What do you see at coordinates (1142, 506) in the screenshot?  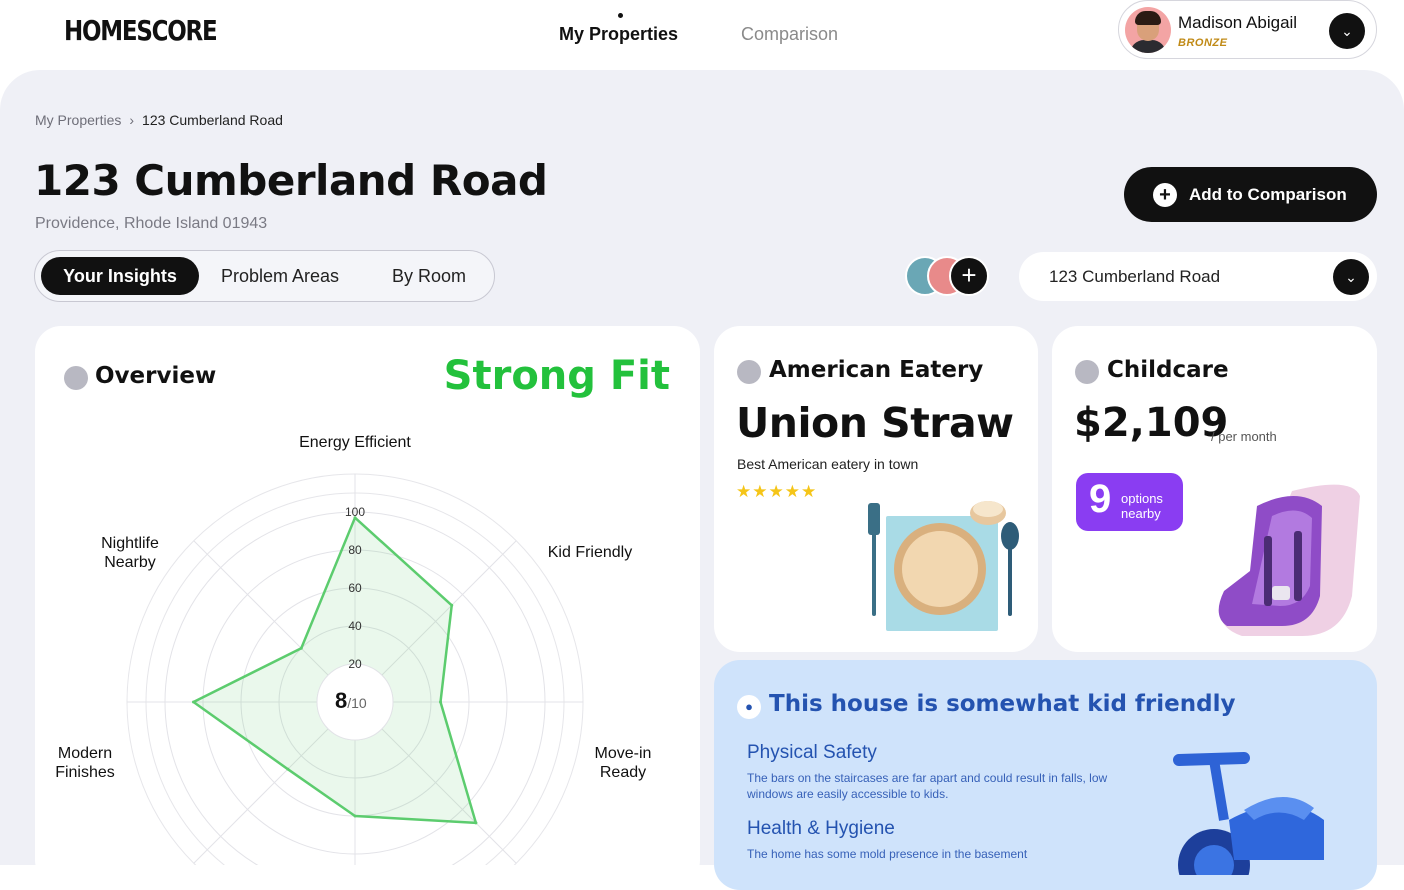 I see `options-label: options nearby` at bounding box center [1142, 506].